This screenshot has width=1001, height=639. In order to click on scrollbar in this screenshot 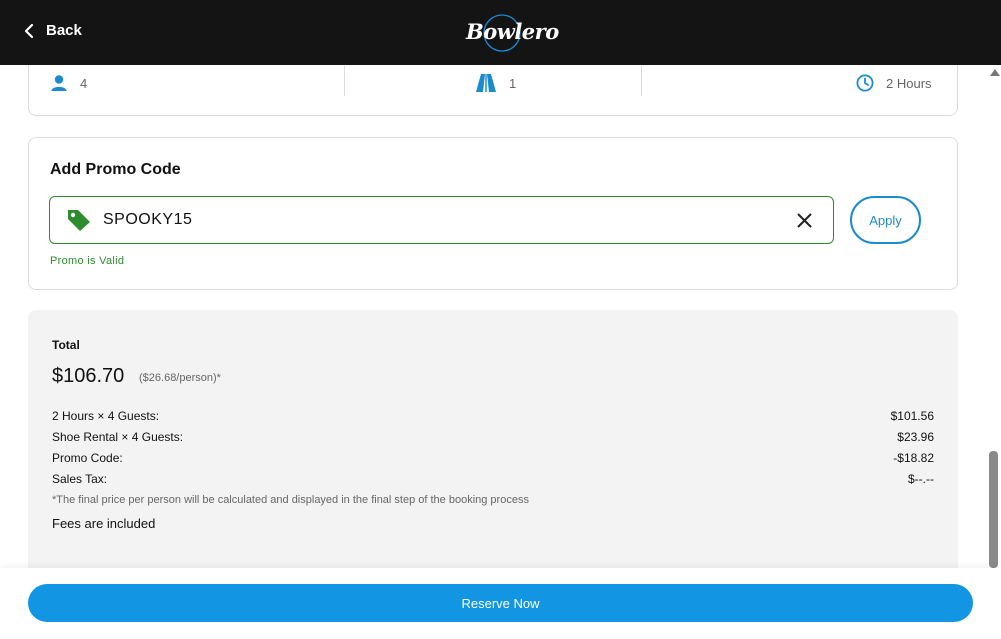, I will do `click(994, 316)`.